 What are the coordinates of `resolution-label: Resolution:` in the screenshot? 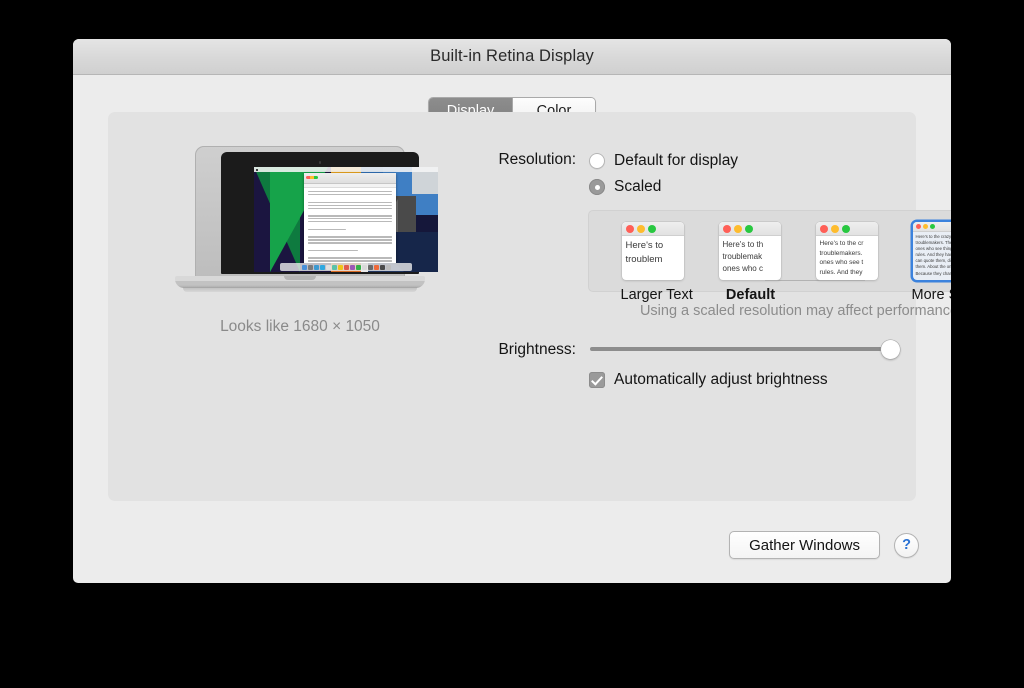 It's located at (537, 159).